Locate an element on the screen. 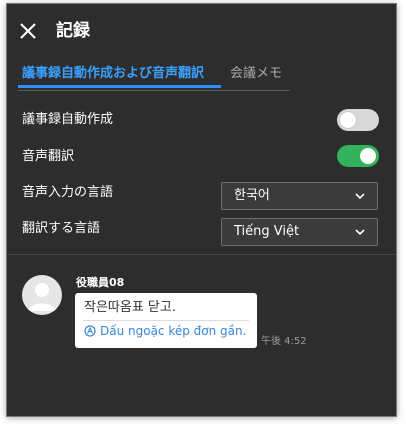 This screenshot has height=431, width=406. translate-icon is located at coordinates (90, 331).